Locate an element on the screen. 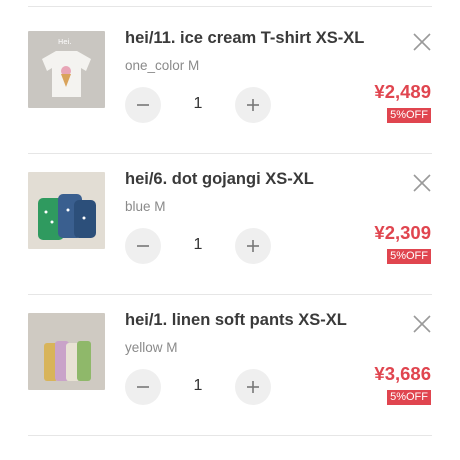  product-variant: yellow M is located at coordinates (151, 347).